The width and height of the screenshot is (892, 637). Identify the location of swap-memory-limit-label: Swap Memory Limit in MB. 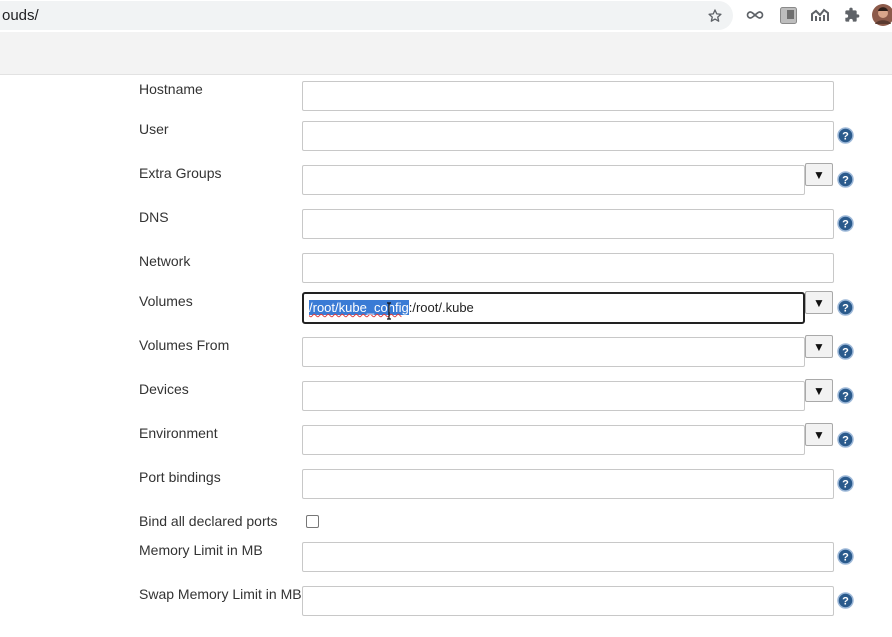
(220, 594).